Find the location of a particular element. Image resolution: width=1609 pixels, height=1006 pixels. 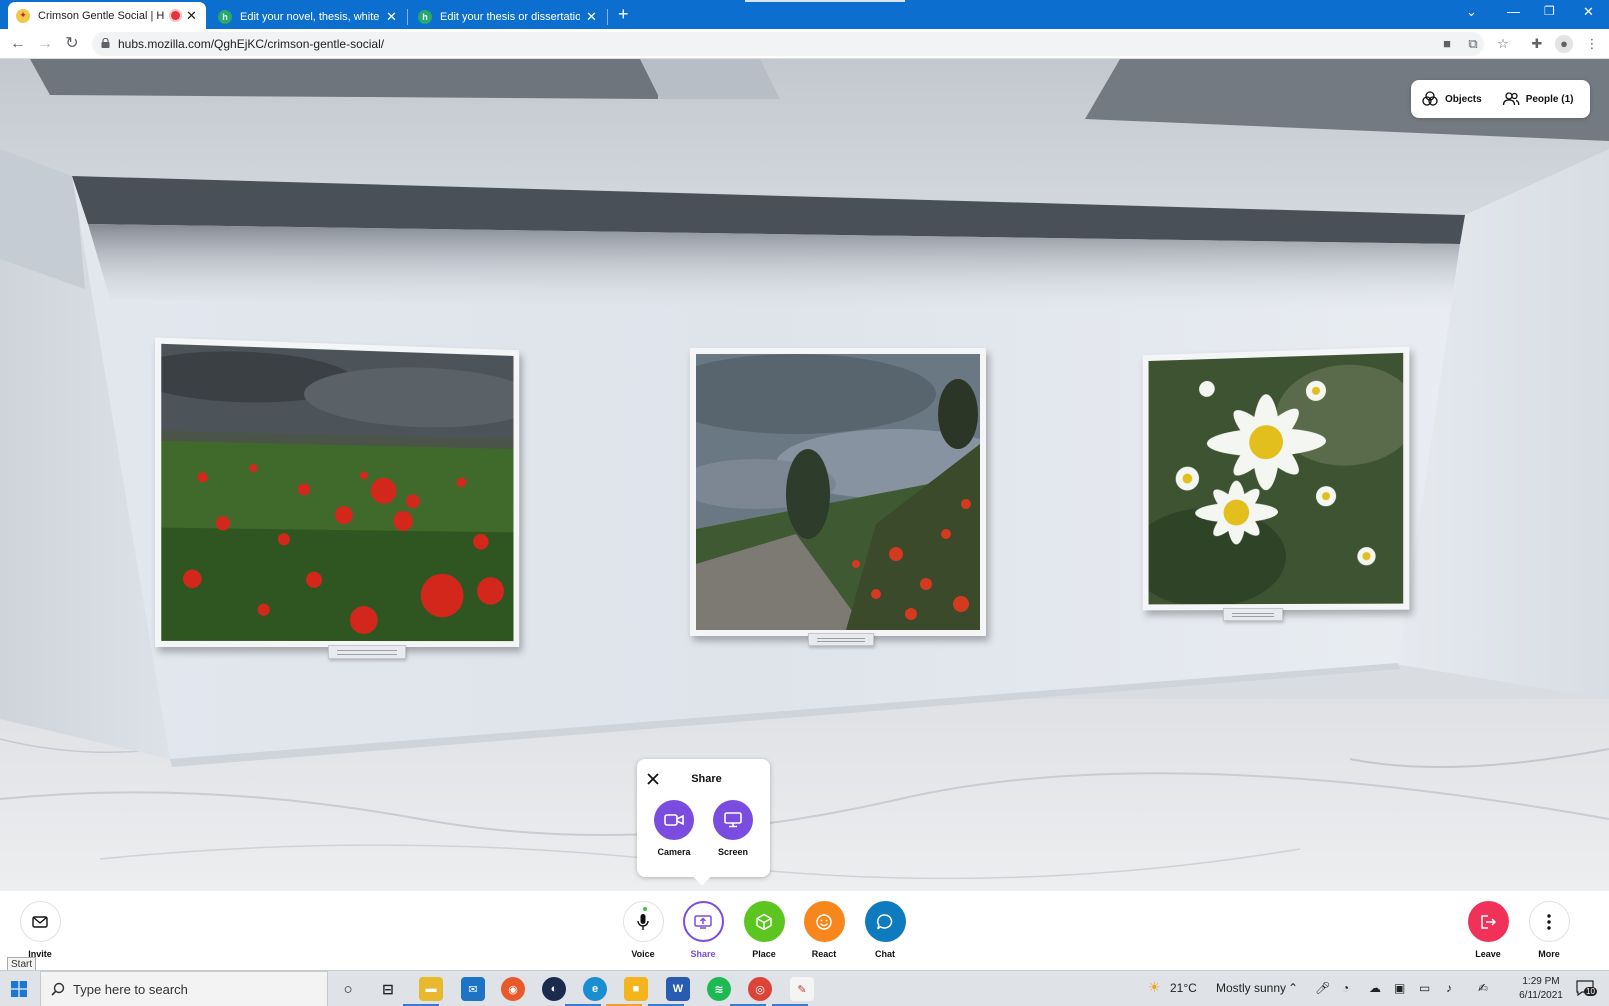

share-camera-button: Camera is located at coordinates (674, 828).